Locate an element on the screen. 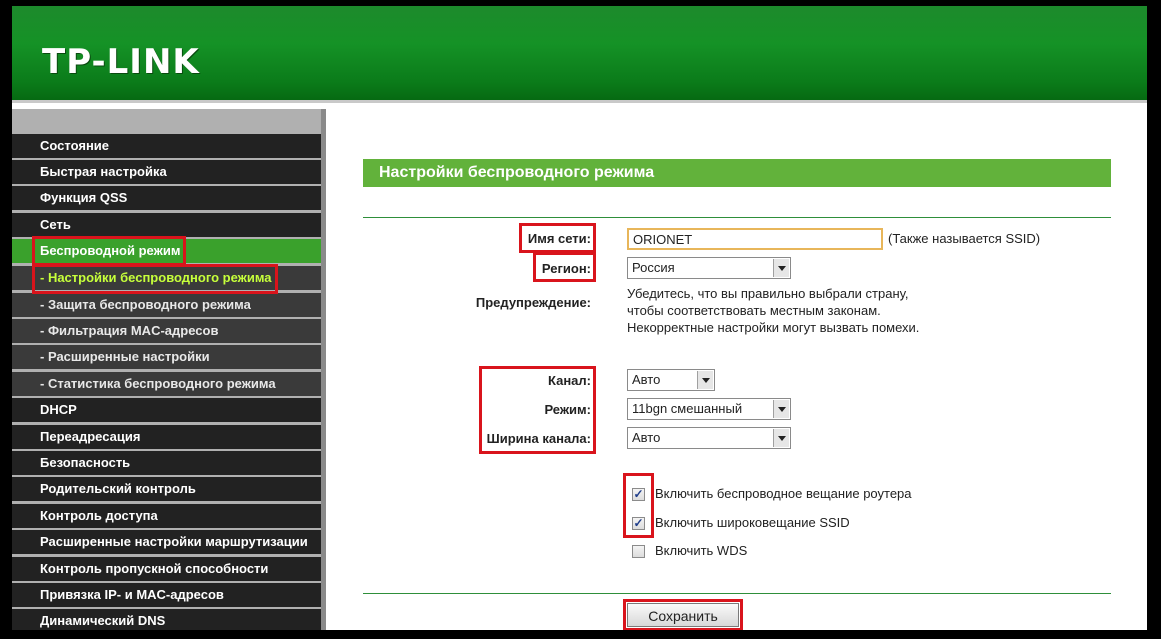 Image resolution: width=1161 pixels, height=639 pixels. highlight-nav-wireless is located at coordinates (109, 251).